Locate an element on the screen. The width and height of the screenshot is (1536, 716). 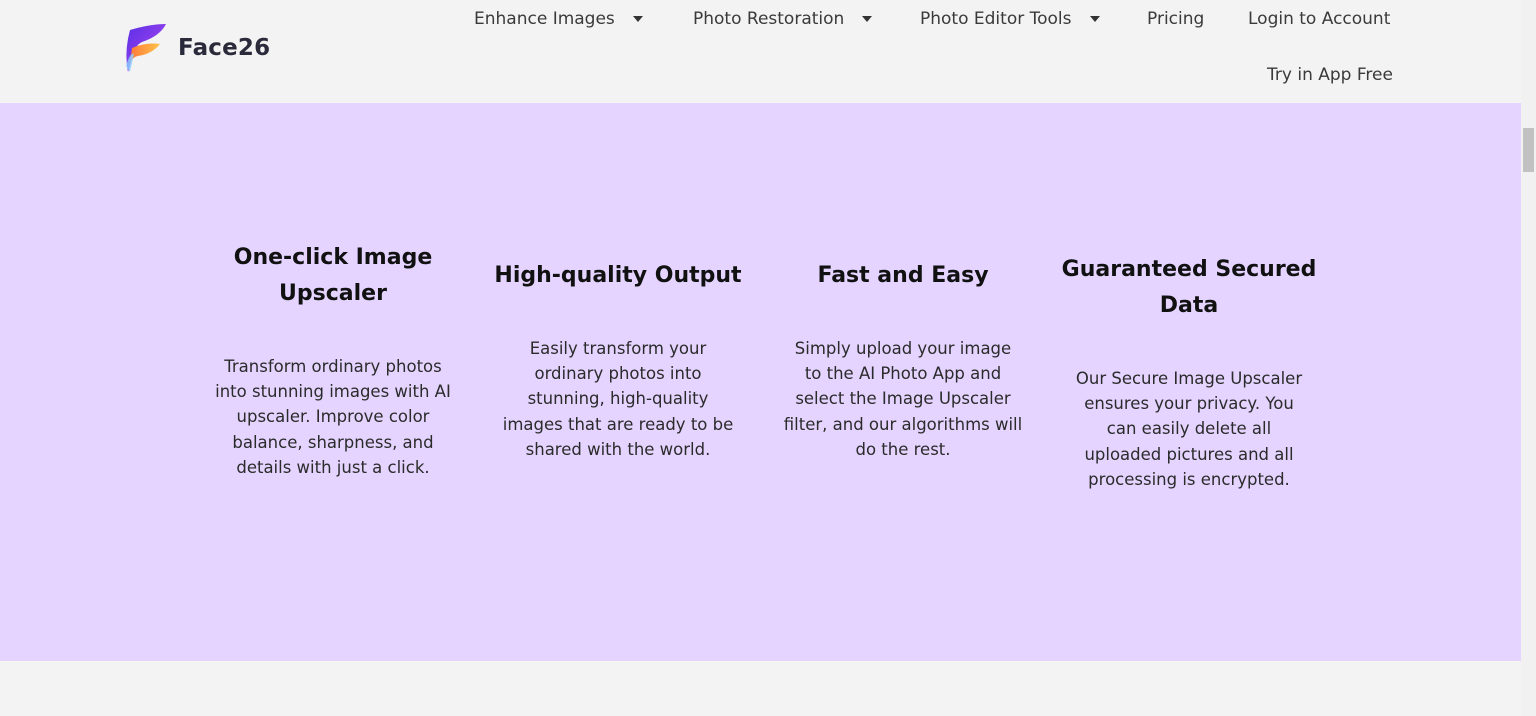
face26-logo-icon is located at coordinates (146, 48).